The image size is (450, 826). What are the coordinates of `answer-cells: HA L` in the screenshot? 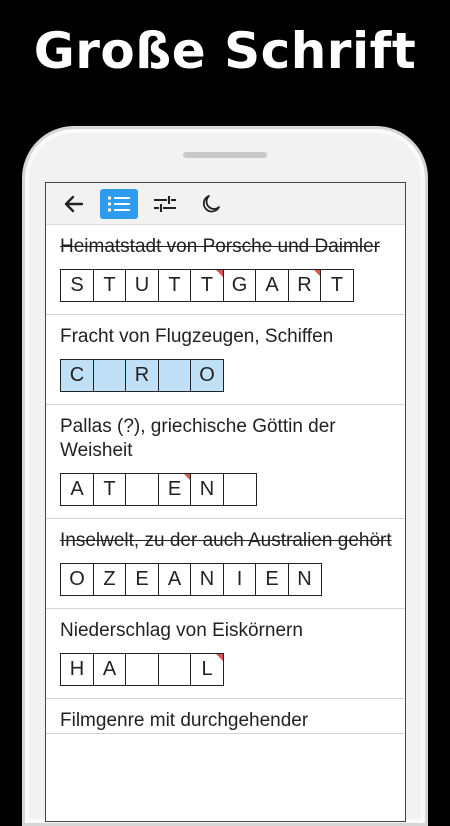 It's located at (232, 669).